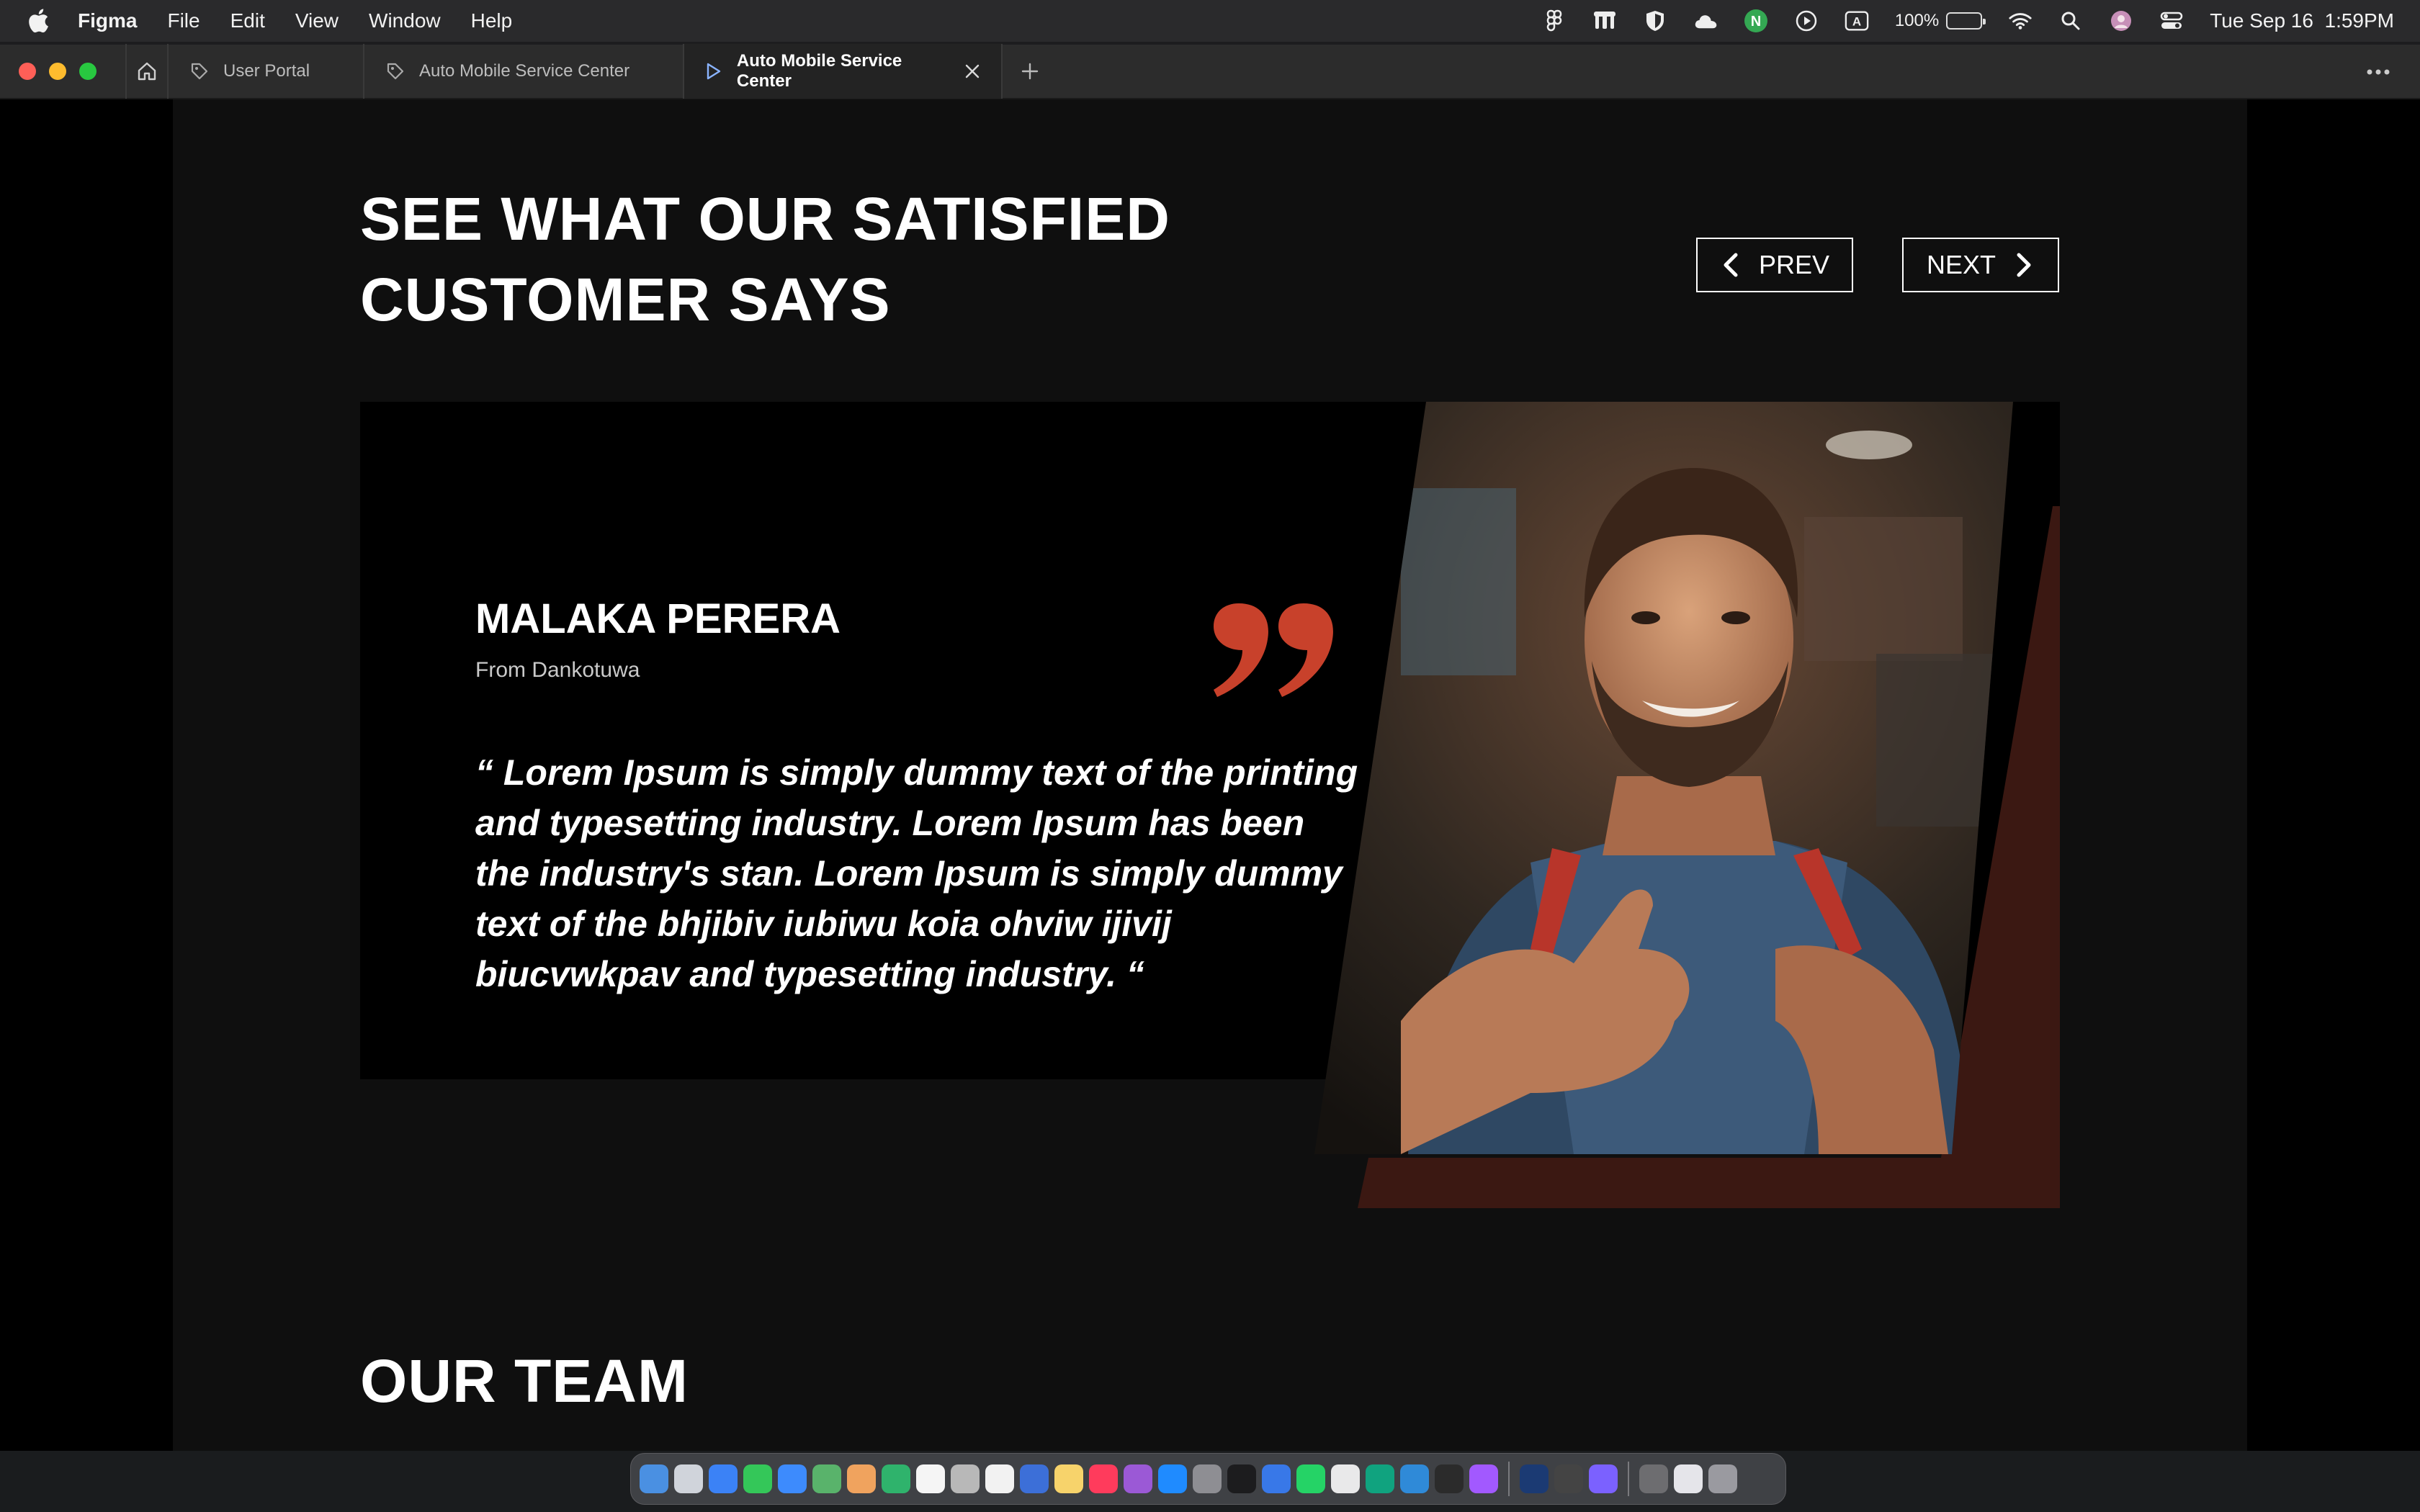 This screenshot has width=2420, height=1512. I want to click on menu-app-name: Figma, so click(107, 20).